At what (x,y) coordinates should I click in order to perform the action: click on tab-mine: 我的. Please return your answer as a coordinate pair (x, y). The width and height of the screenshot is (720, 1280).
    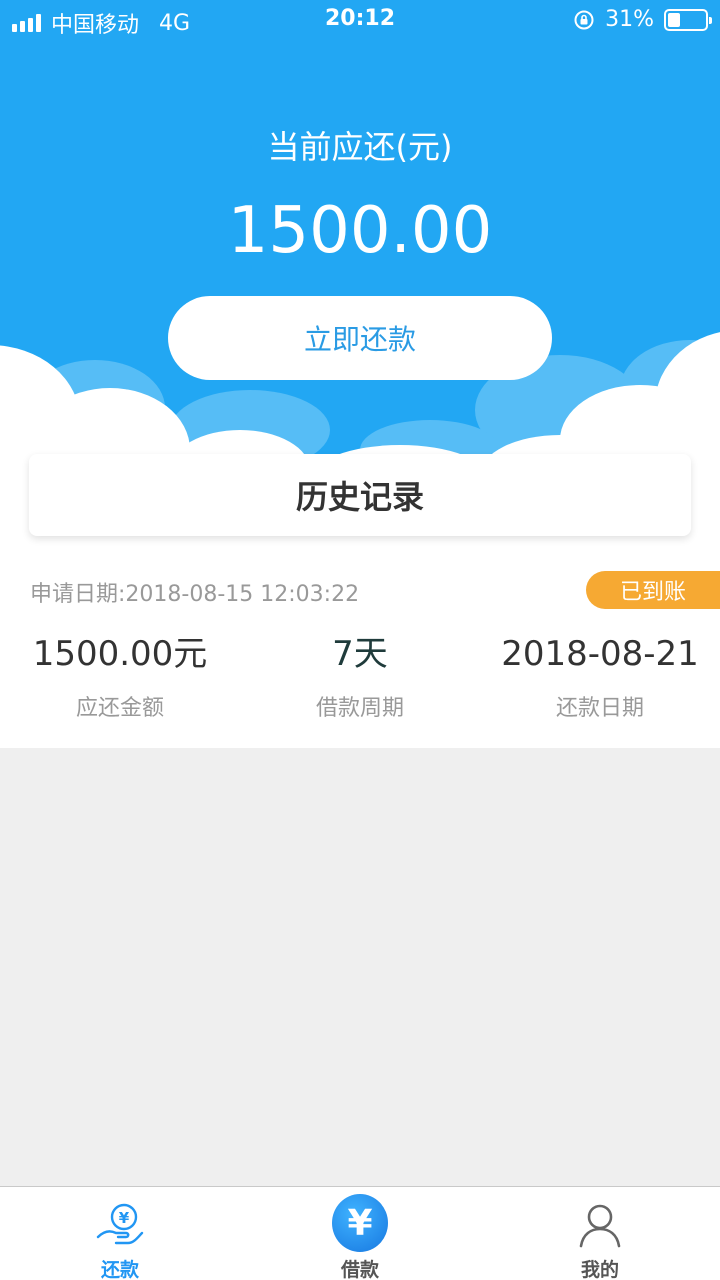
    Looking at the image, I should click on (600, 1233).